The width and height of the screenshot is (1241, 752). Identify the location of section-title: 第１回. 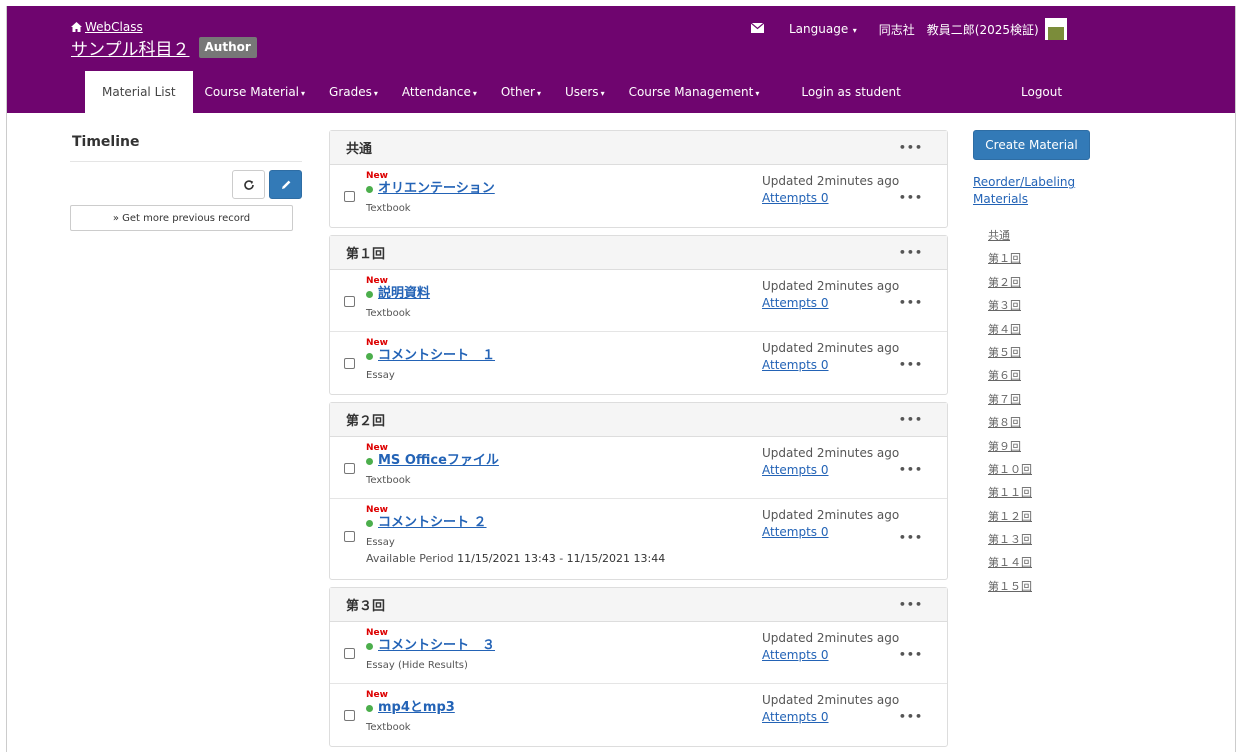
(366, 254).